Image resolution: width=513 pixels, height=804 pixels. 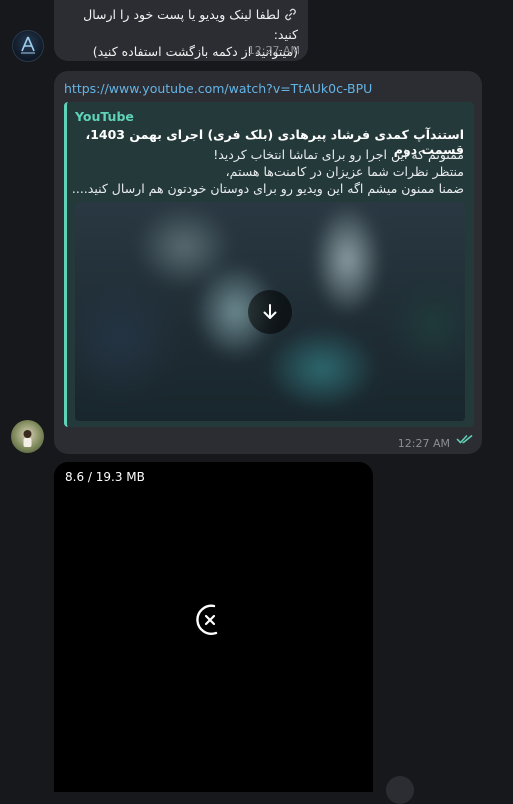 I want to click on preview-desc-line: منتظر نظرات شما عزیزان در کامنت‌ها هستم،, so click(x=344, y=171).